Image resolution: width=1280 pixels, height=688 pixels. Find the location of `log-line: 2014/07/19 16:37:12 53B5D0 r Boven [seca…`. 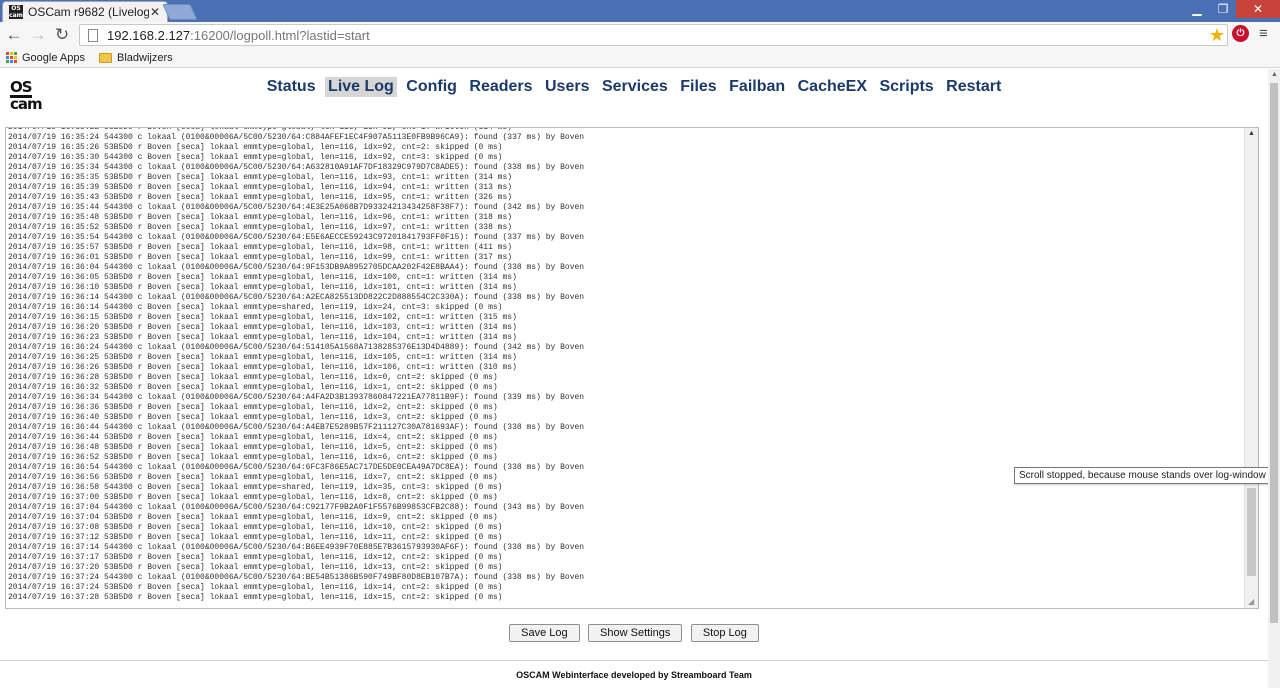

log-line: 2014/07/19 16:37:12 53B5D0 r Boven [seca… is located at coordinates (255, 537).